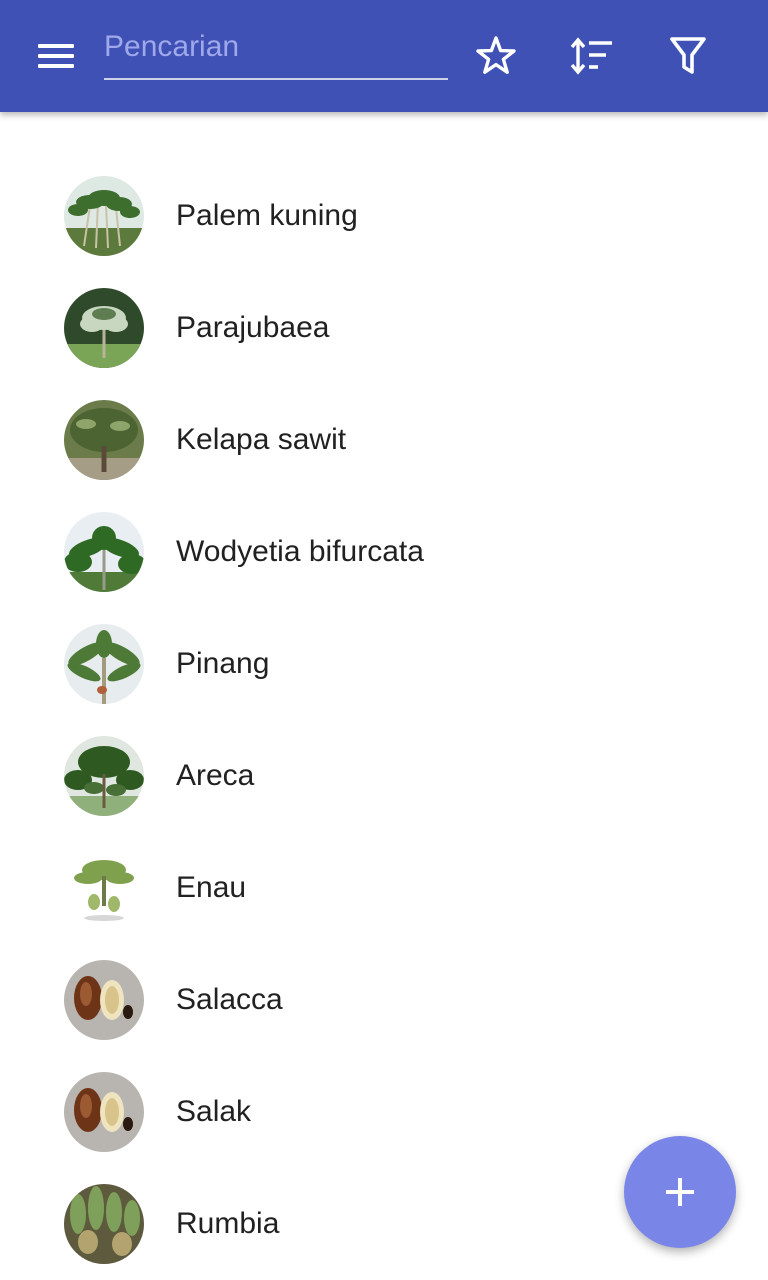  I want to click on list-item-label: Salacca, so click(229, 999).